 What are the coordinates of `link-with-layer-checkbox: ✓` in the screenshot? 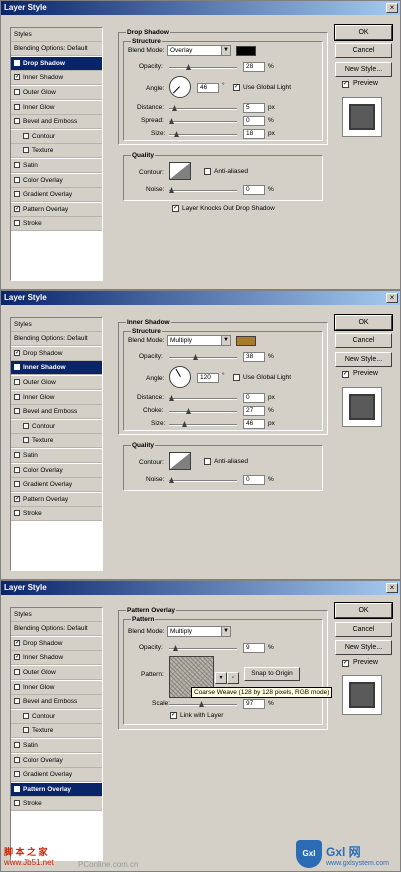 It's located at (173, 715).